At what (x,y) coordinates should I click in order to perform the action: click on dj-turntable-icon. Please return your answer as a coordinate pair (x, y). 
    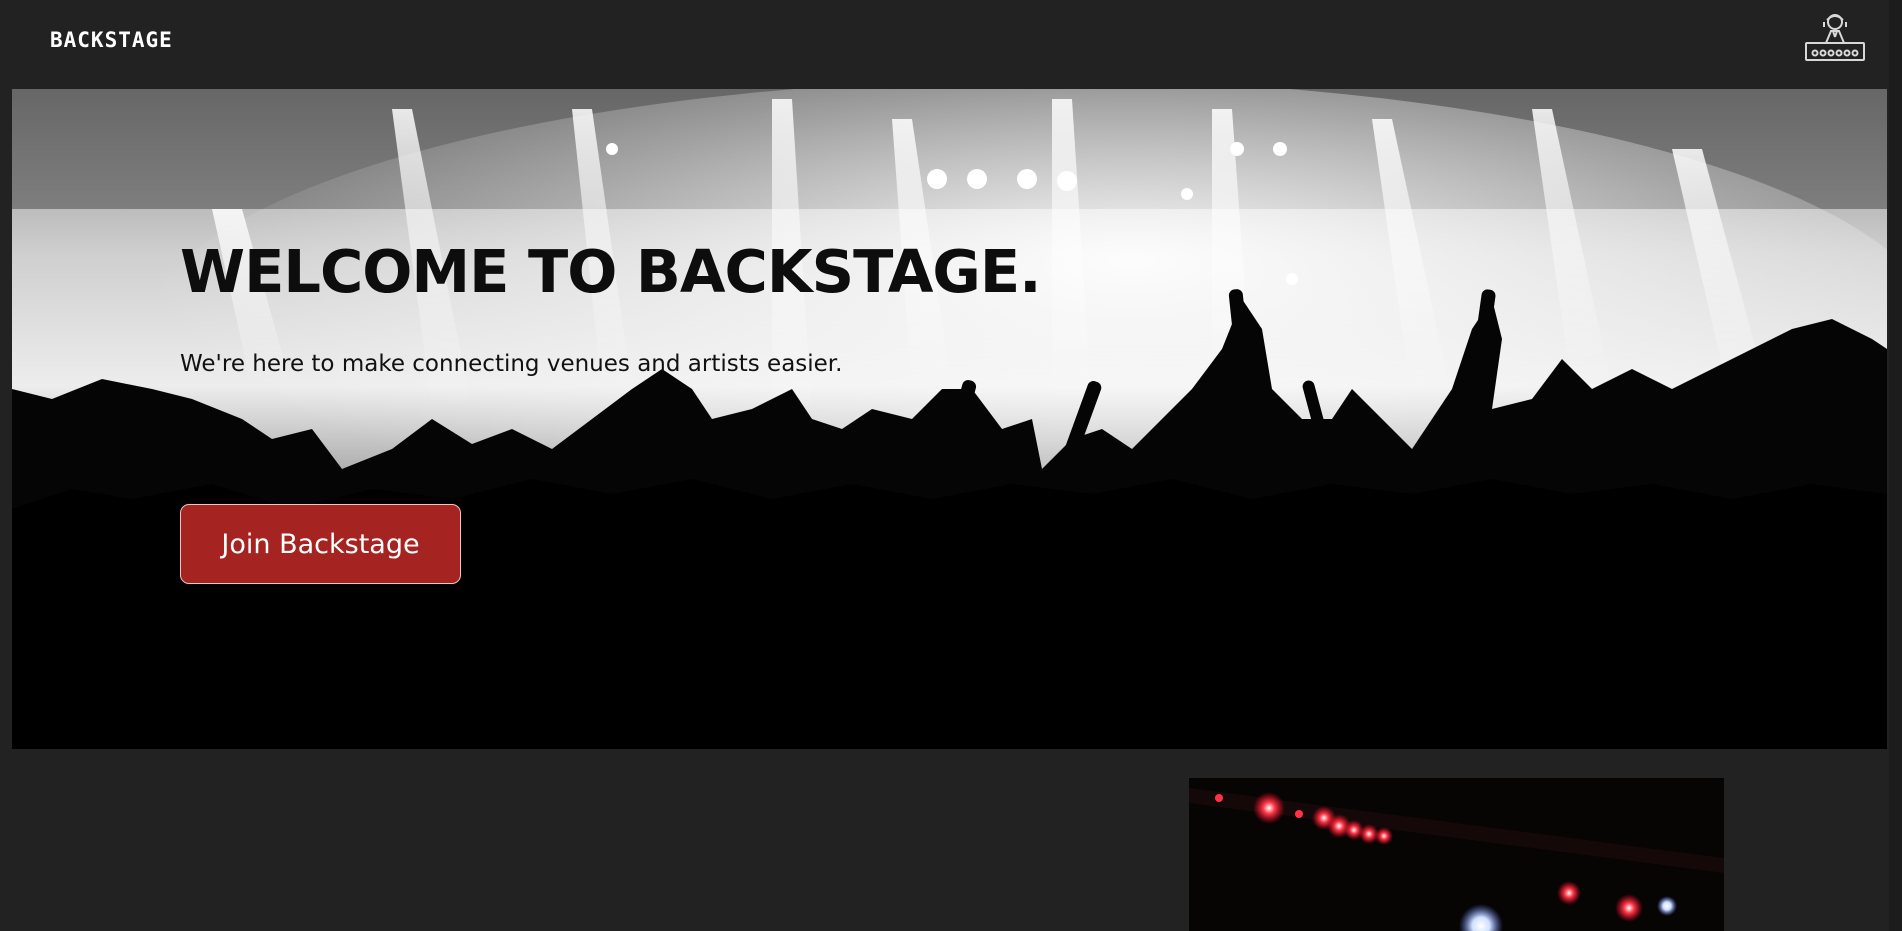
    Looking at the image, I should click on (1835, 37).